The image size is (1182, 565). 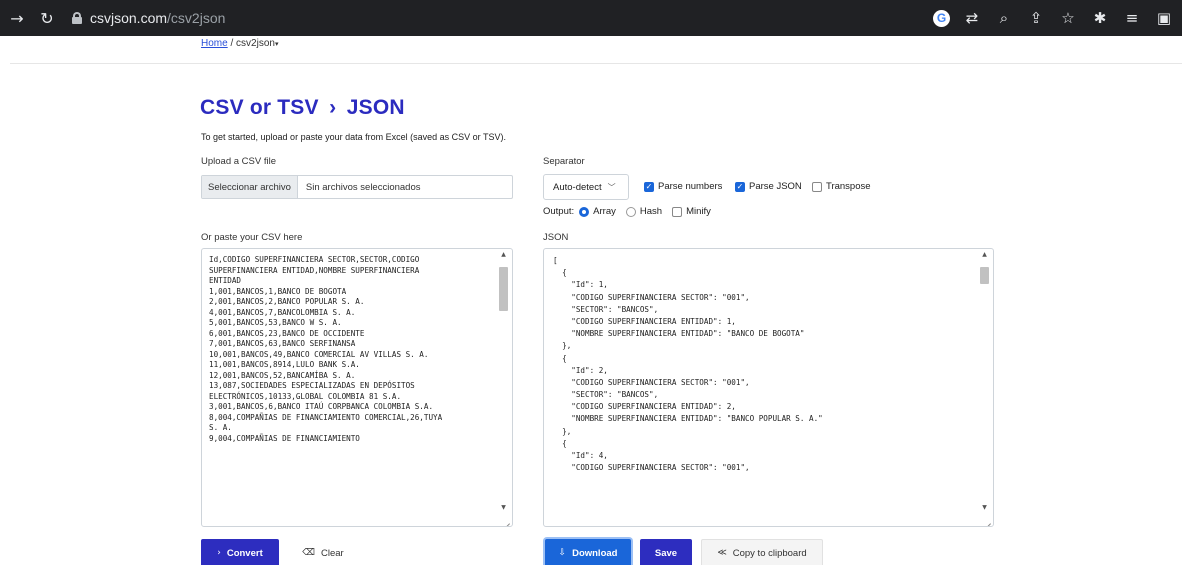 What do you see at coordinates (1132, 18) in the screenshot?
I see `reading-list-icon: ≡` at bounding box center [1132, 18].